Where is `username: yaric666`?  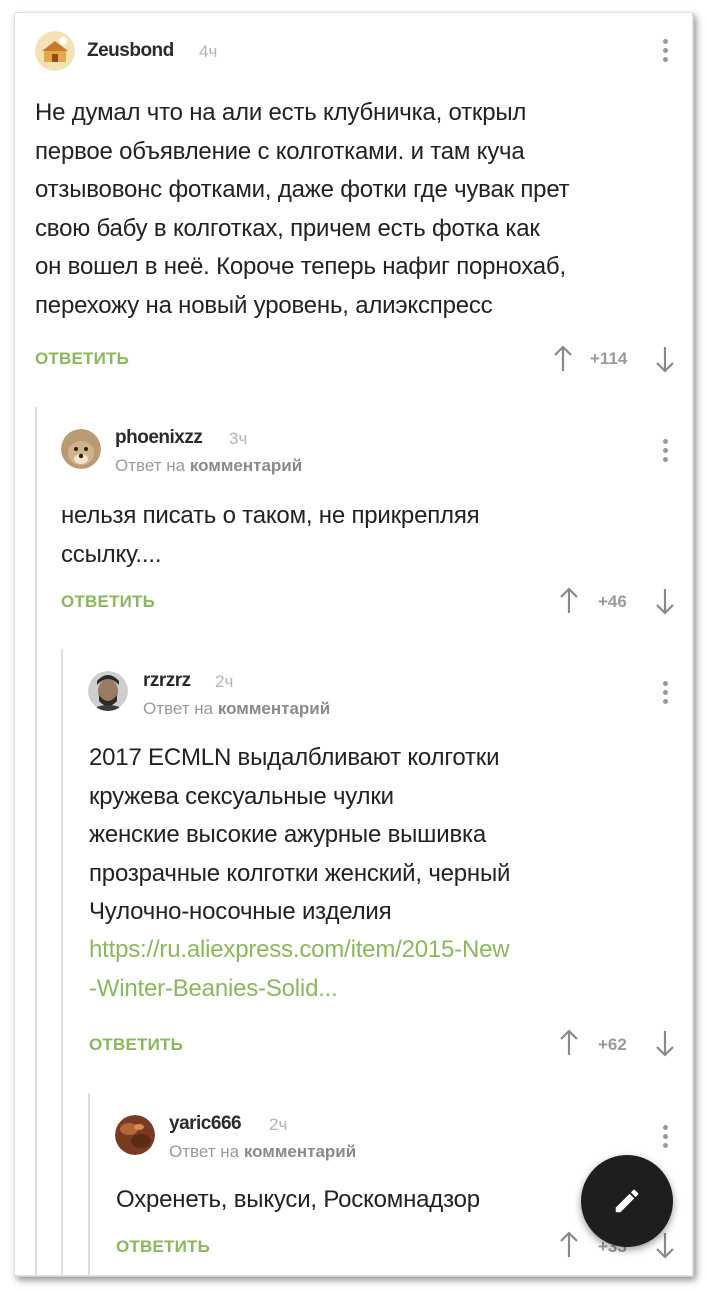 username: yaric666 is located at coordinates (205, 1124).